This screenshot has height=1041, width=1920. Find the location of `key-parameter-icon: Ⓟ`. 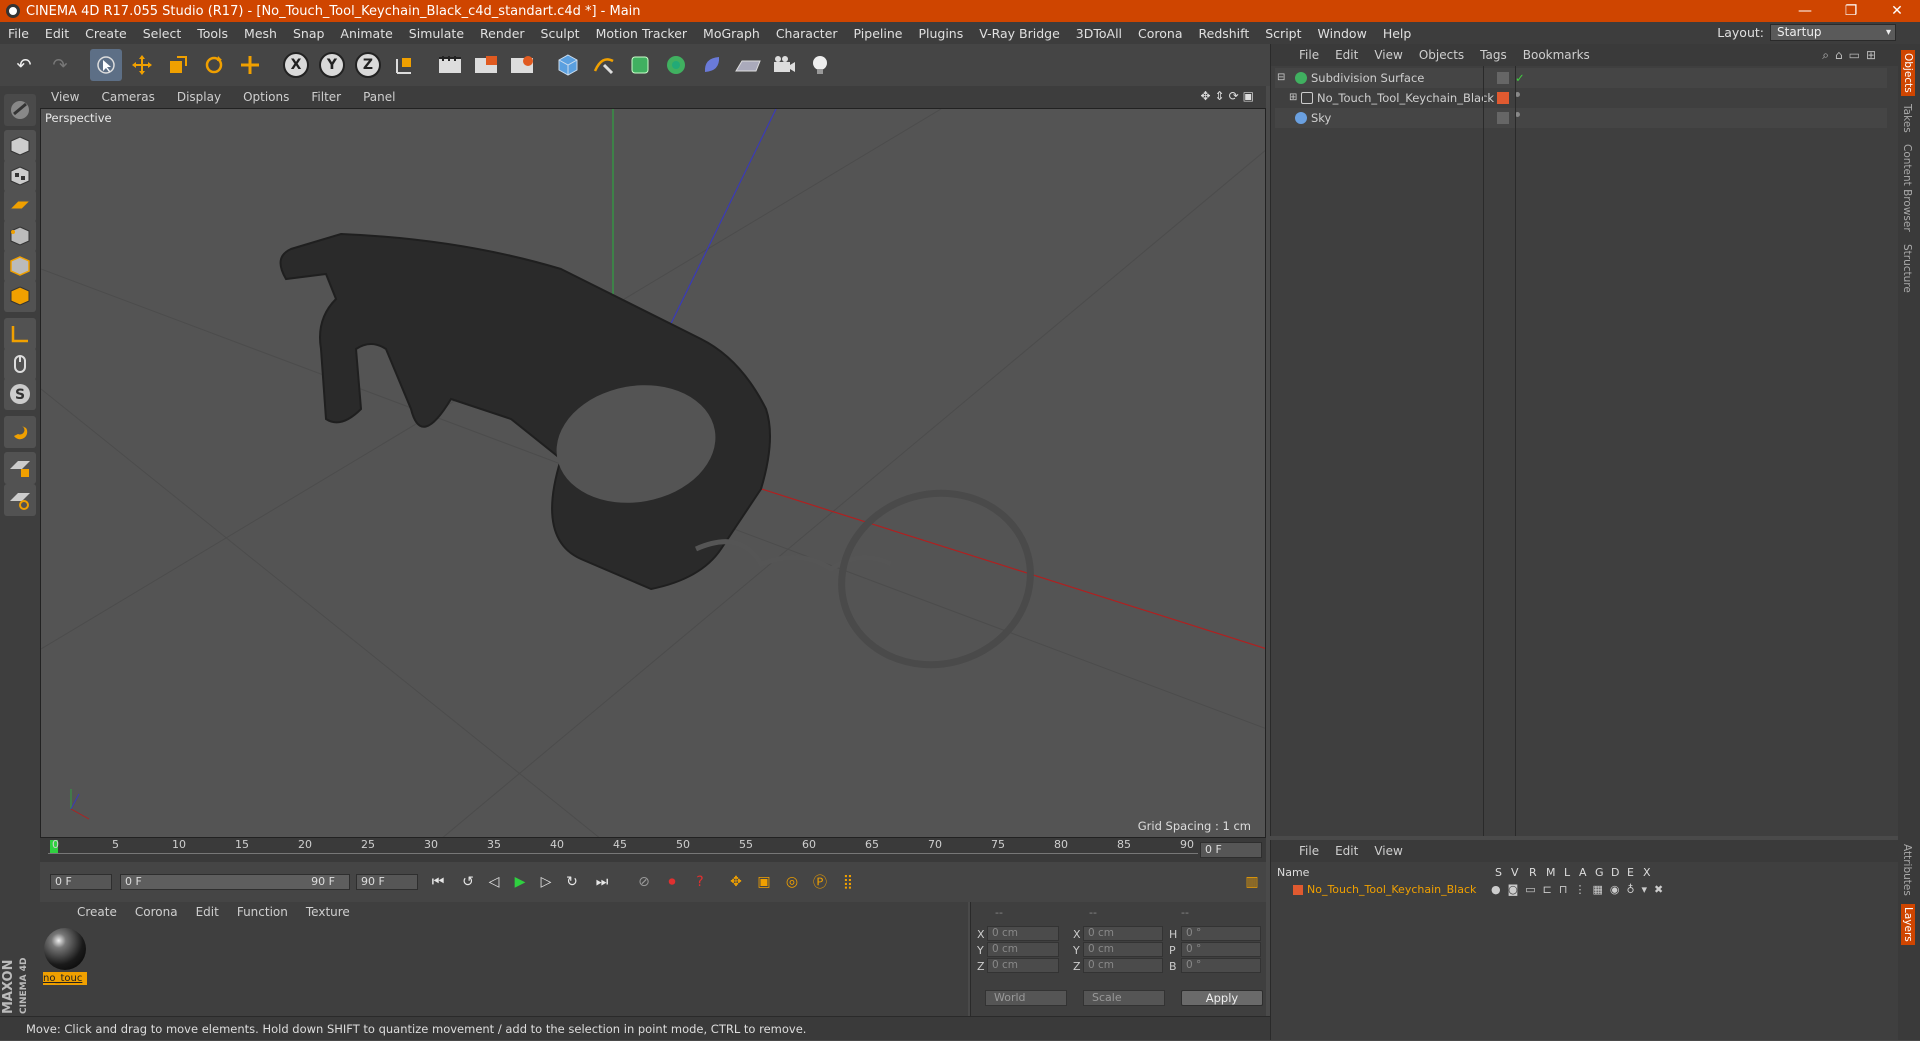

key-parameter-icon: Ⓟ is located at coordinates (820, 882).